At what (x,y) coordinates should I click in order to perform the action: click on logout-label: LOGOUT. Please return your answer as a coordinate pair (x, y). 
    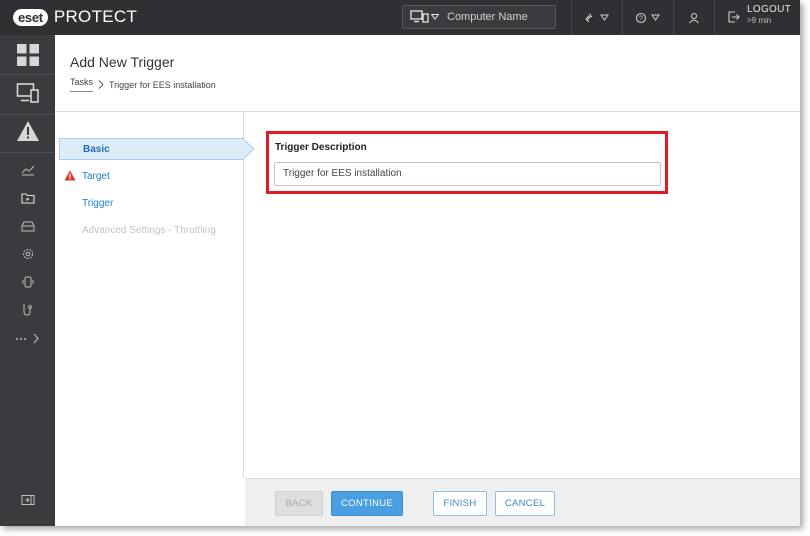
    Looking at the image, I should click on (769, 9).